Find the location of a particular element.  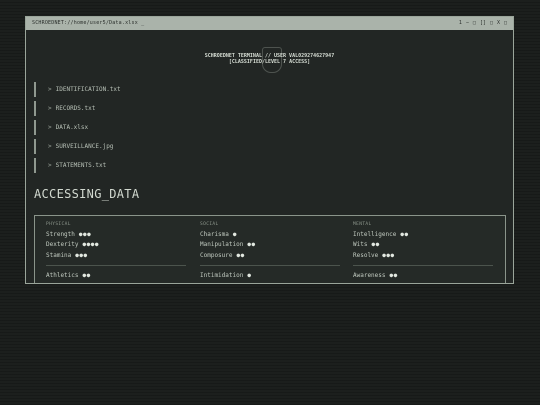

maximize-button: □ is located at coordinates (491, 23).